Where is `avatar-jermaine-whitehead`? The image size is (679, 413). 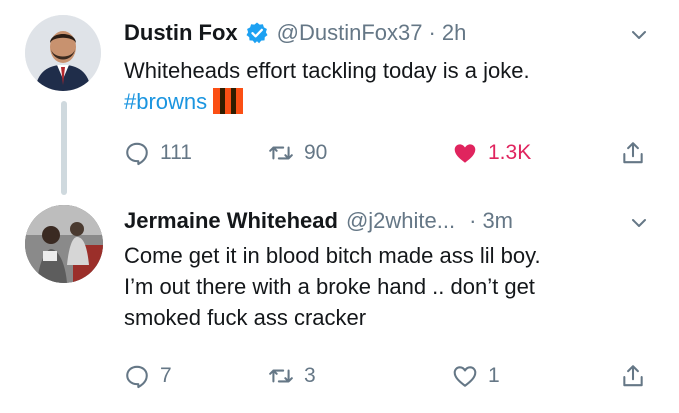 avatar-jermaine-whitehead is located at coordinates (64, 244).